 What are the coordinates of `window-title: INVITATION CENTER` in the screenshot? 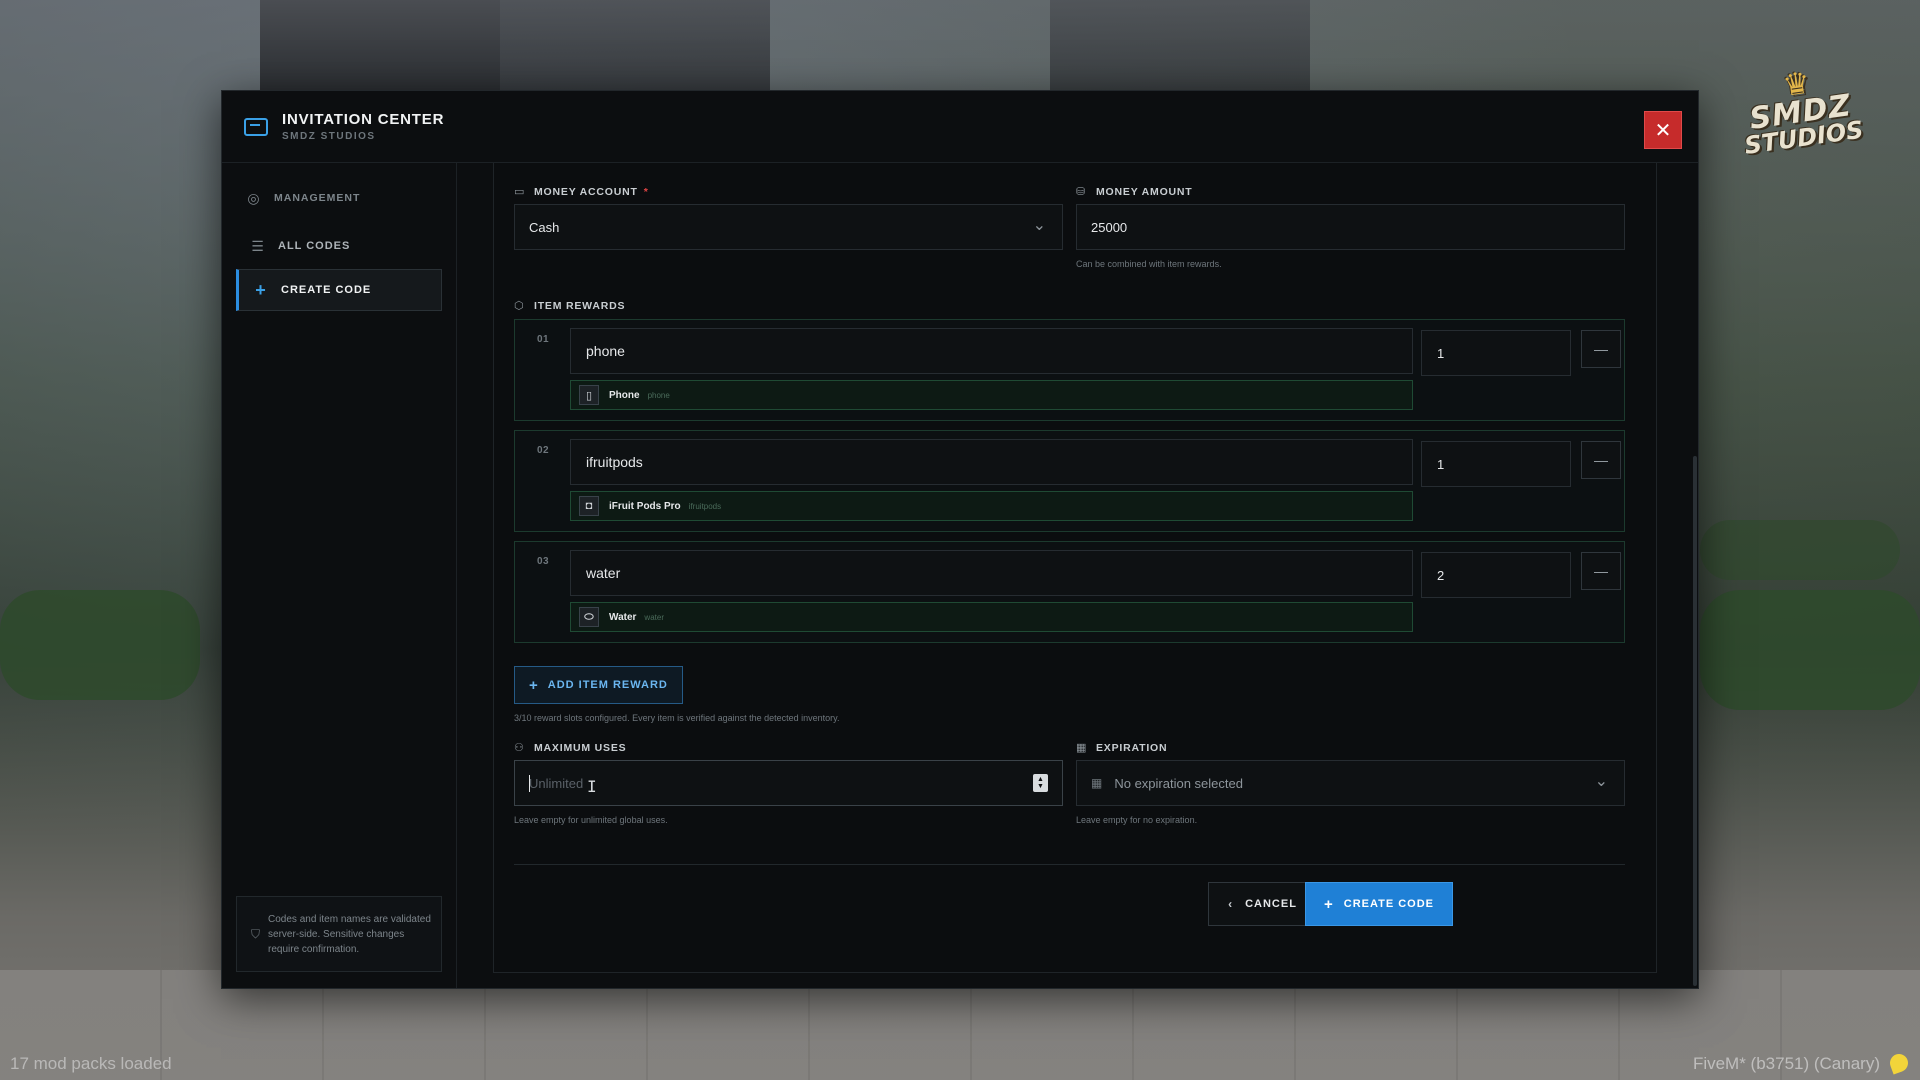 It's located at (363, 119).